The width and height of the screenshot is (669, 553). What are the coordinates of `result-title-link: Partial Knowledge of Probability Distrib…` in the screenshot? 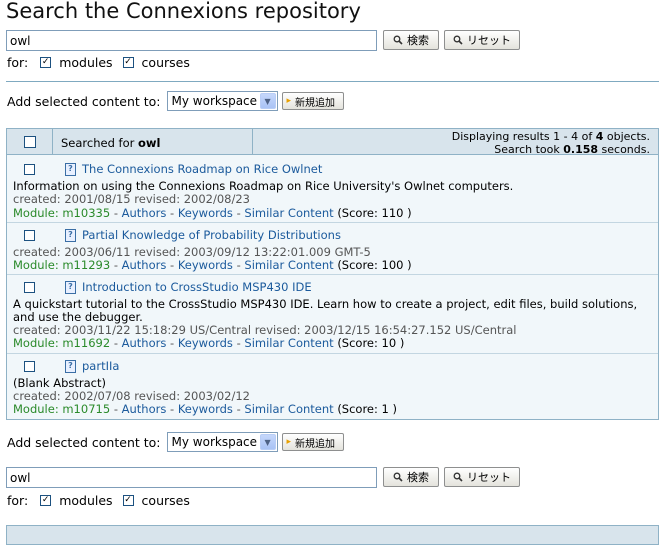 It's located at (211, 235).